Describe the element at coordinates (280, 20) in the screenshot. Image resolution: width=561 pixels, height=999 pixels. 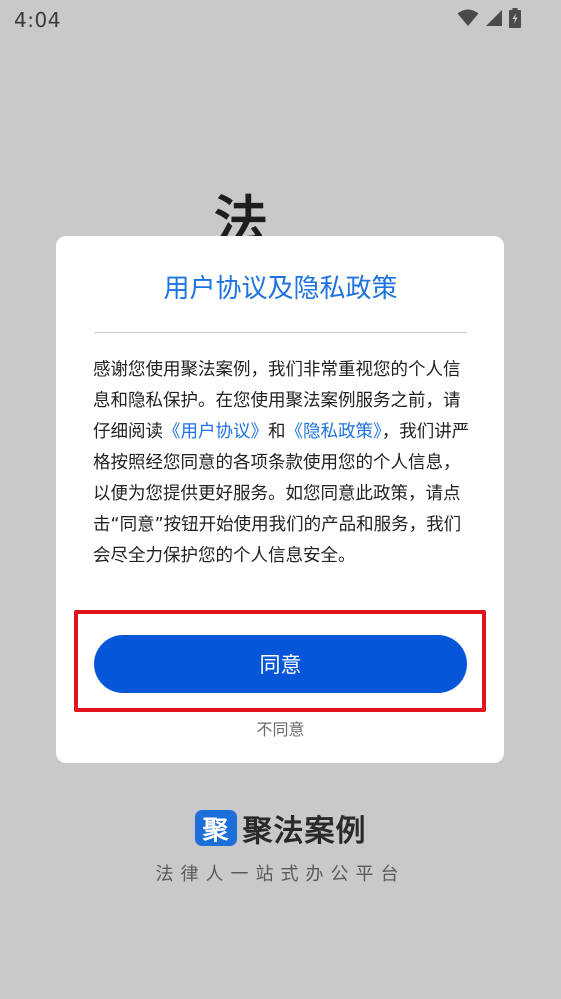
I see `status-bar: 4:04` at that location.